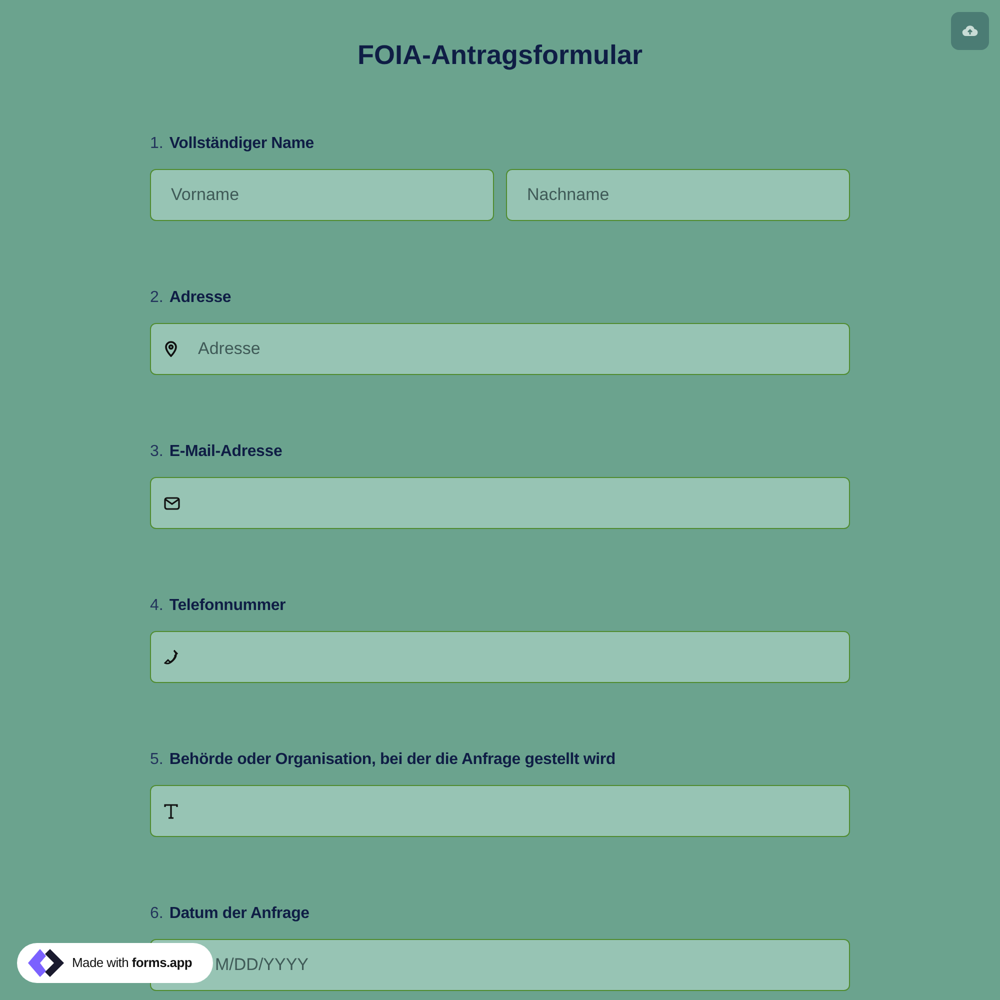  Describe the element at coordinates (172, 503) in the screenshot. I see `mail-icon` at that location.